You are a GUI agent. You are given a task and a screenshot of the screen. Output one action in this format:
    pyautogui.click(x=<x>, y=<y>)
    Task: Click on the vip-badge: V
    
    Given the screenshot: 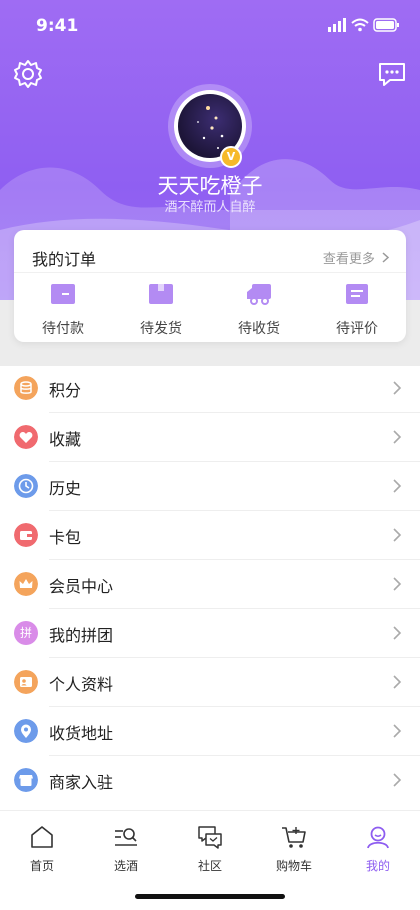 What is the action you would take?
    pyautogui.click(x=231, y=157)
    